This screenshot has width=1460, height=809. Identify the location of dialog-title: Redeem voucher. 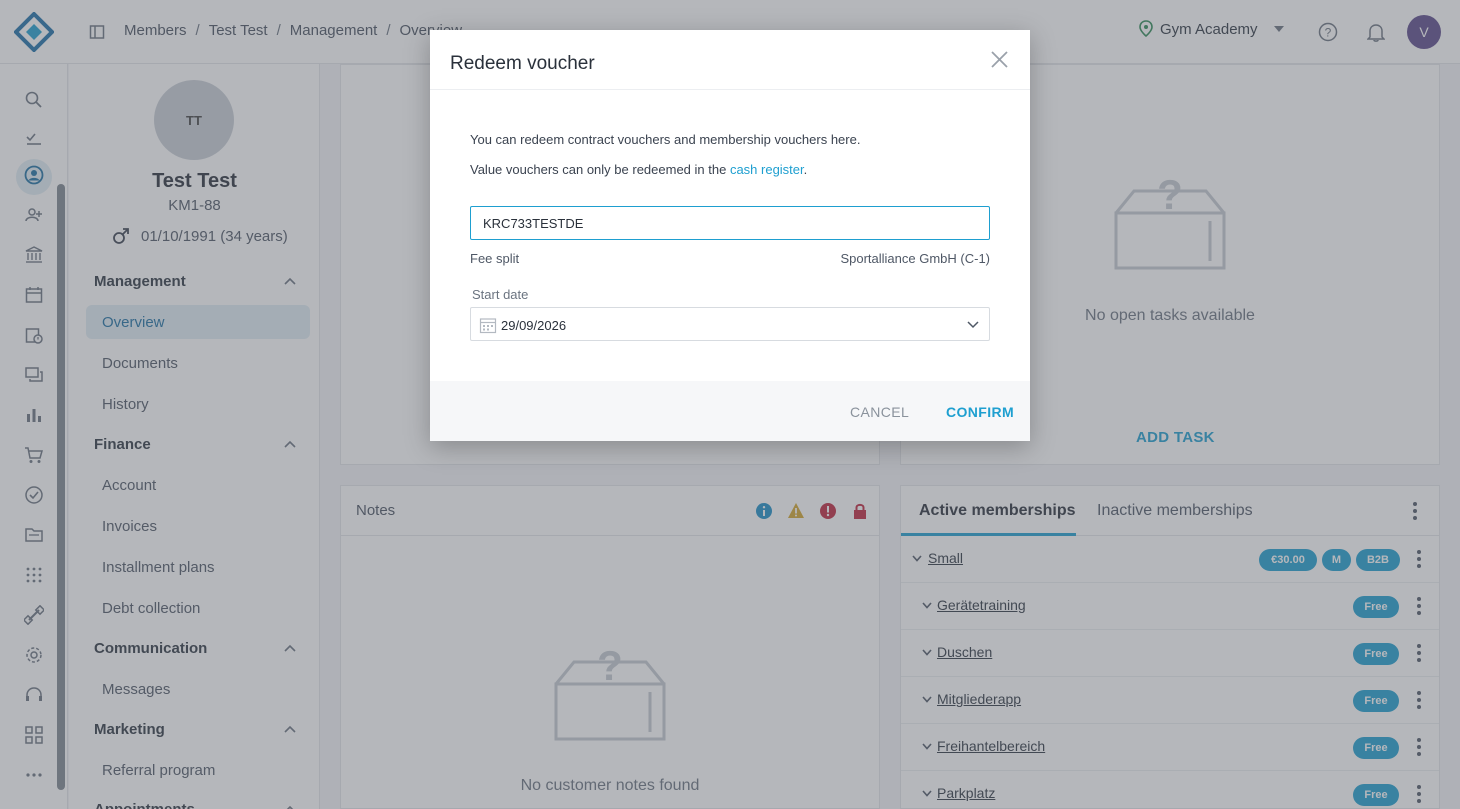
(522, 63).